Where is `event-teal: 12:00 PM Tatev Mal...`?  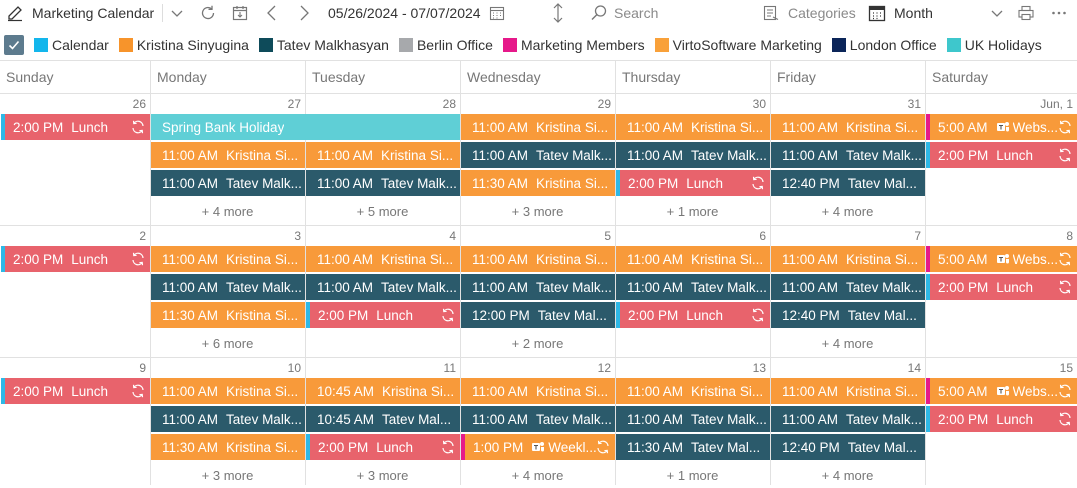
event-teal: 12:00 PM Tatev Mal... is located at coordinates (538, 315).